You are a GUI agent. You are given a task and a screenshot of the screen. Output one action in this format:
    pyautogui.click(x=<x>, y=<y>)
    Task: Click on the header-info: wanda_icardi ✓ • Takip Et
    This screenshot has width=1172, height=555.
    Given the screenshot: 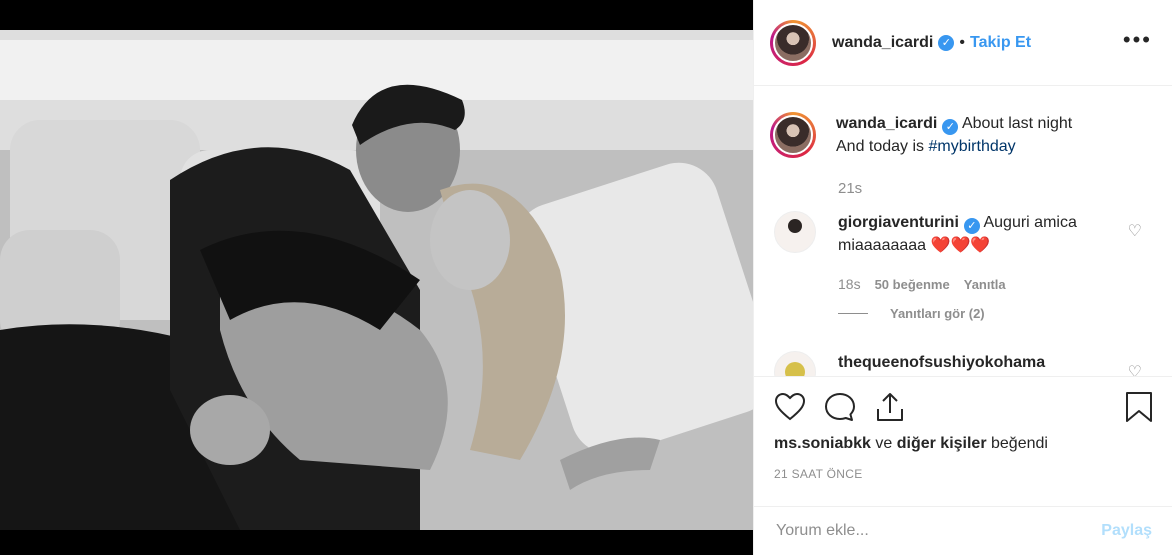 What is the action you would take?
    pyautogui.click(x=931, y=43)
    